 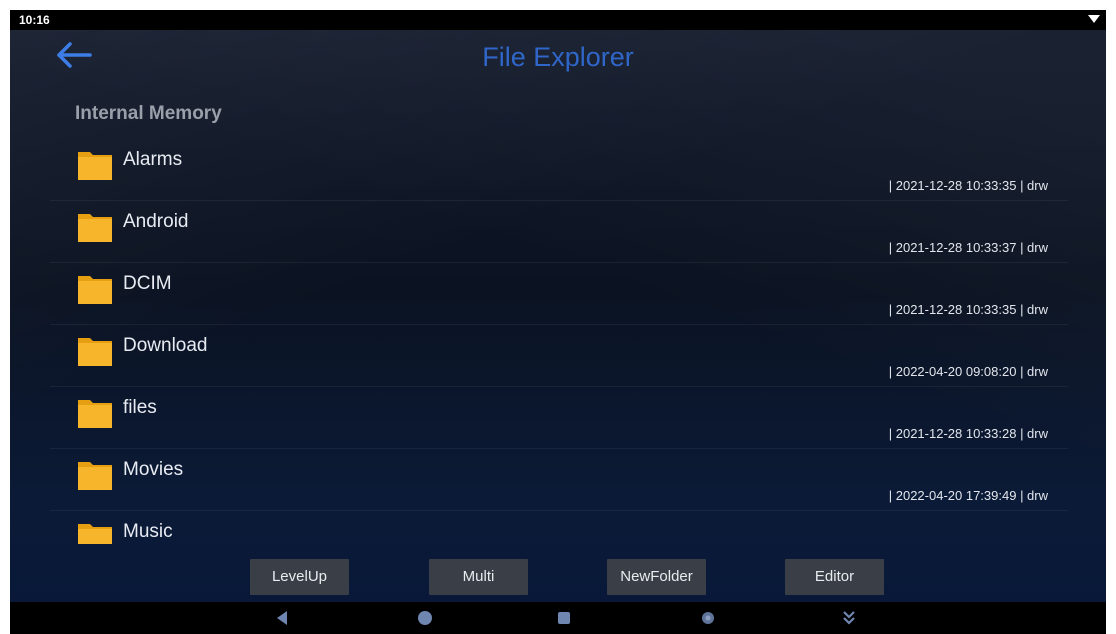 What do you see at coordinates (559, 169) in the screenshot?
I see `list-item-alarms: Alarms | 2021-12-28 10:33:35 | drw` at bounding box center [559, 169].